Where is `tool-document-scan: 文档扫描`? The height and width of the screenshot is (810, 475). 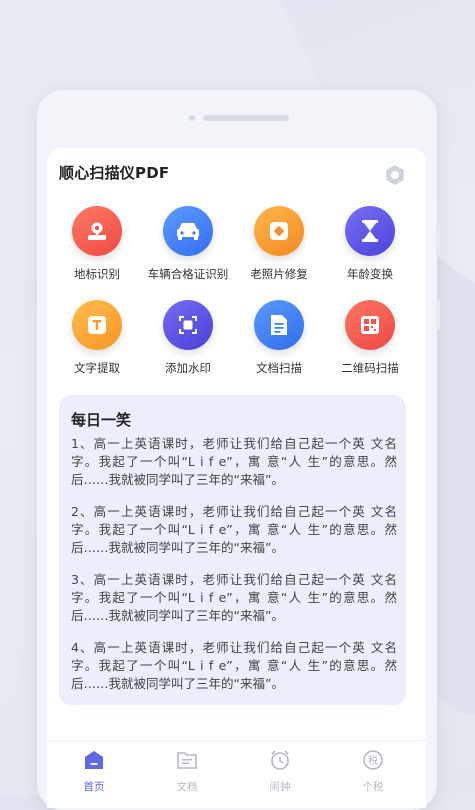
tool-document-scan: 文档扫描 is located at coordinates (279, 338).